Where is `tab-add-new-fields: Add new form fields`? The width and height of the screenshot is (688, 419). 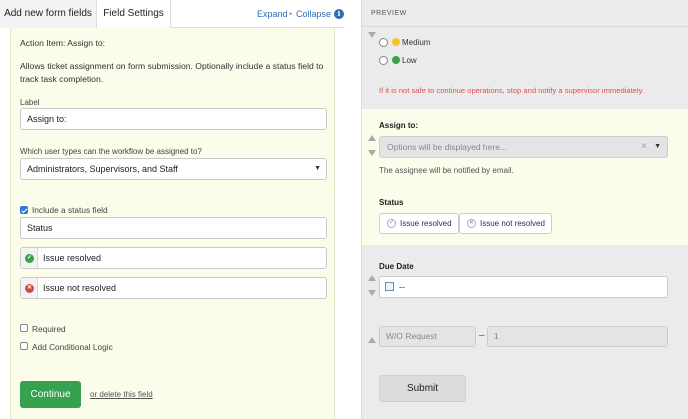 tab-add-new-fields: Add new form fields is located at coordinates (48, 14).